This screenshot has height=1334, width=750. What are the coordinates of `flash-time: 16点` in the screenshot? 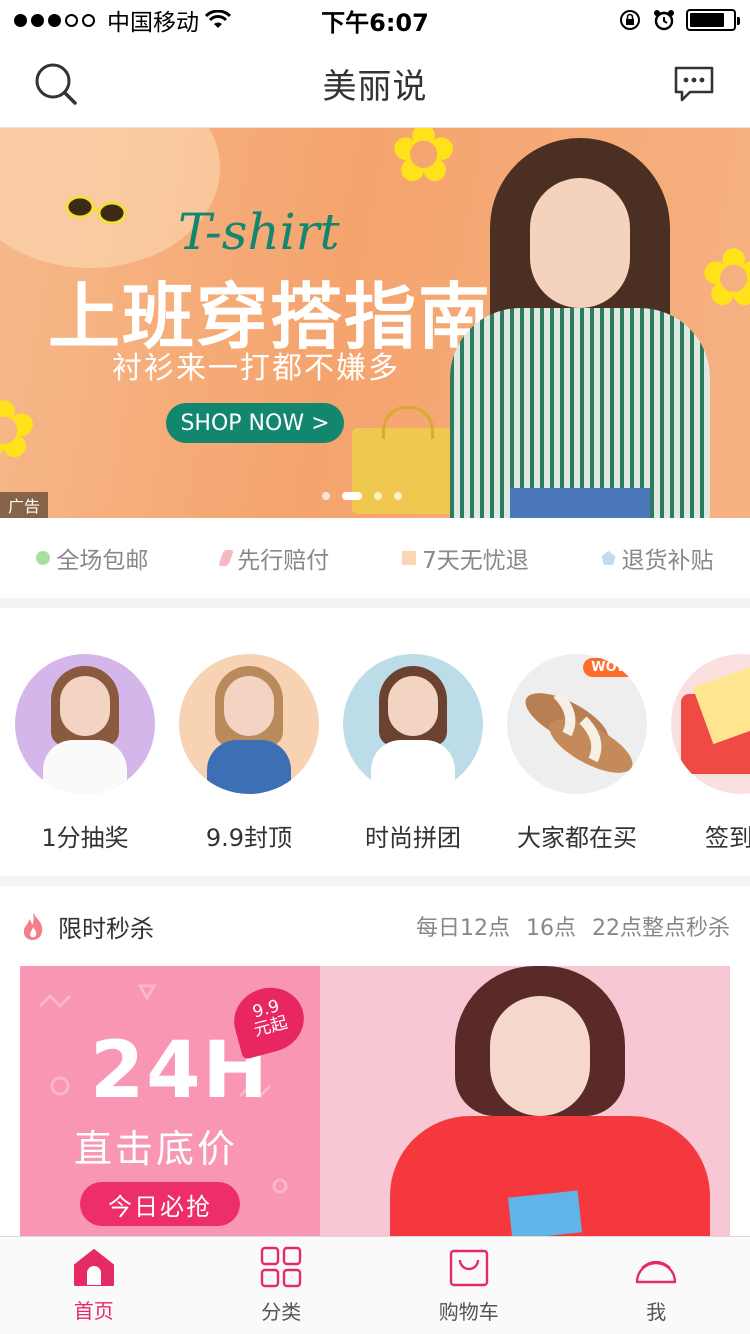 It's located at (551, 928).